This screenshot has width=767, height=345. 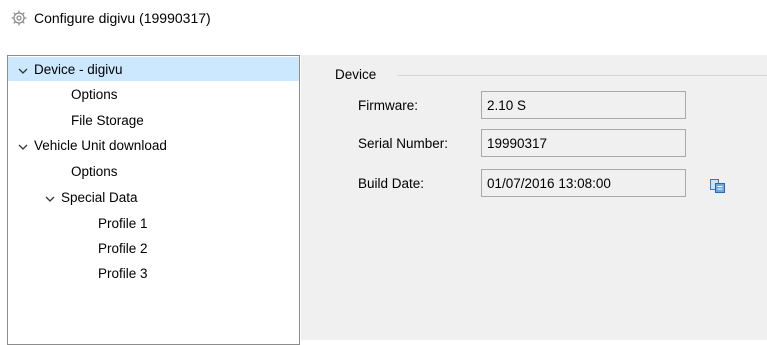 I want to click on tree-item-label: Vehicle Unit download, so click(x=100, y=145).